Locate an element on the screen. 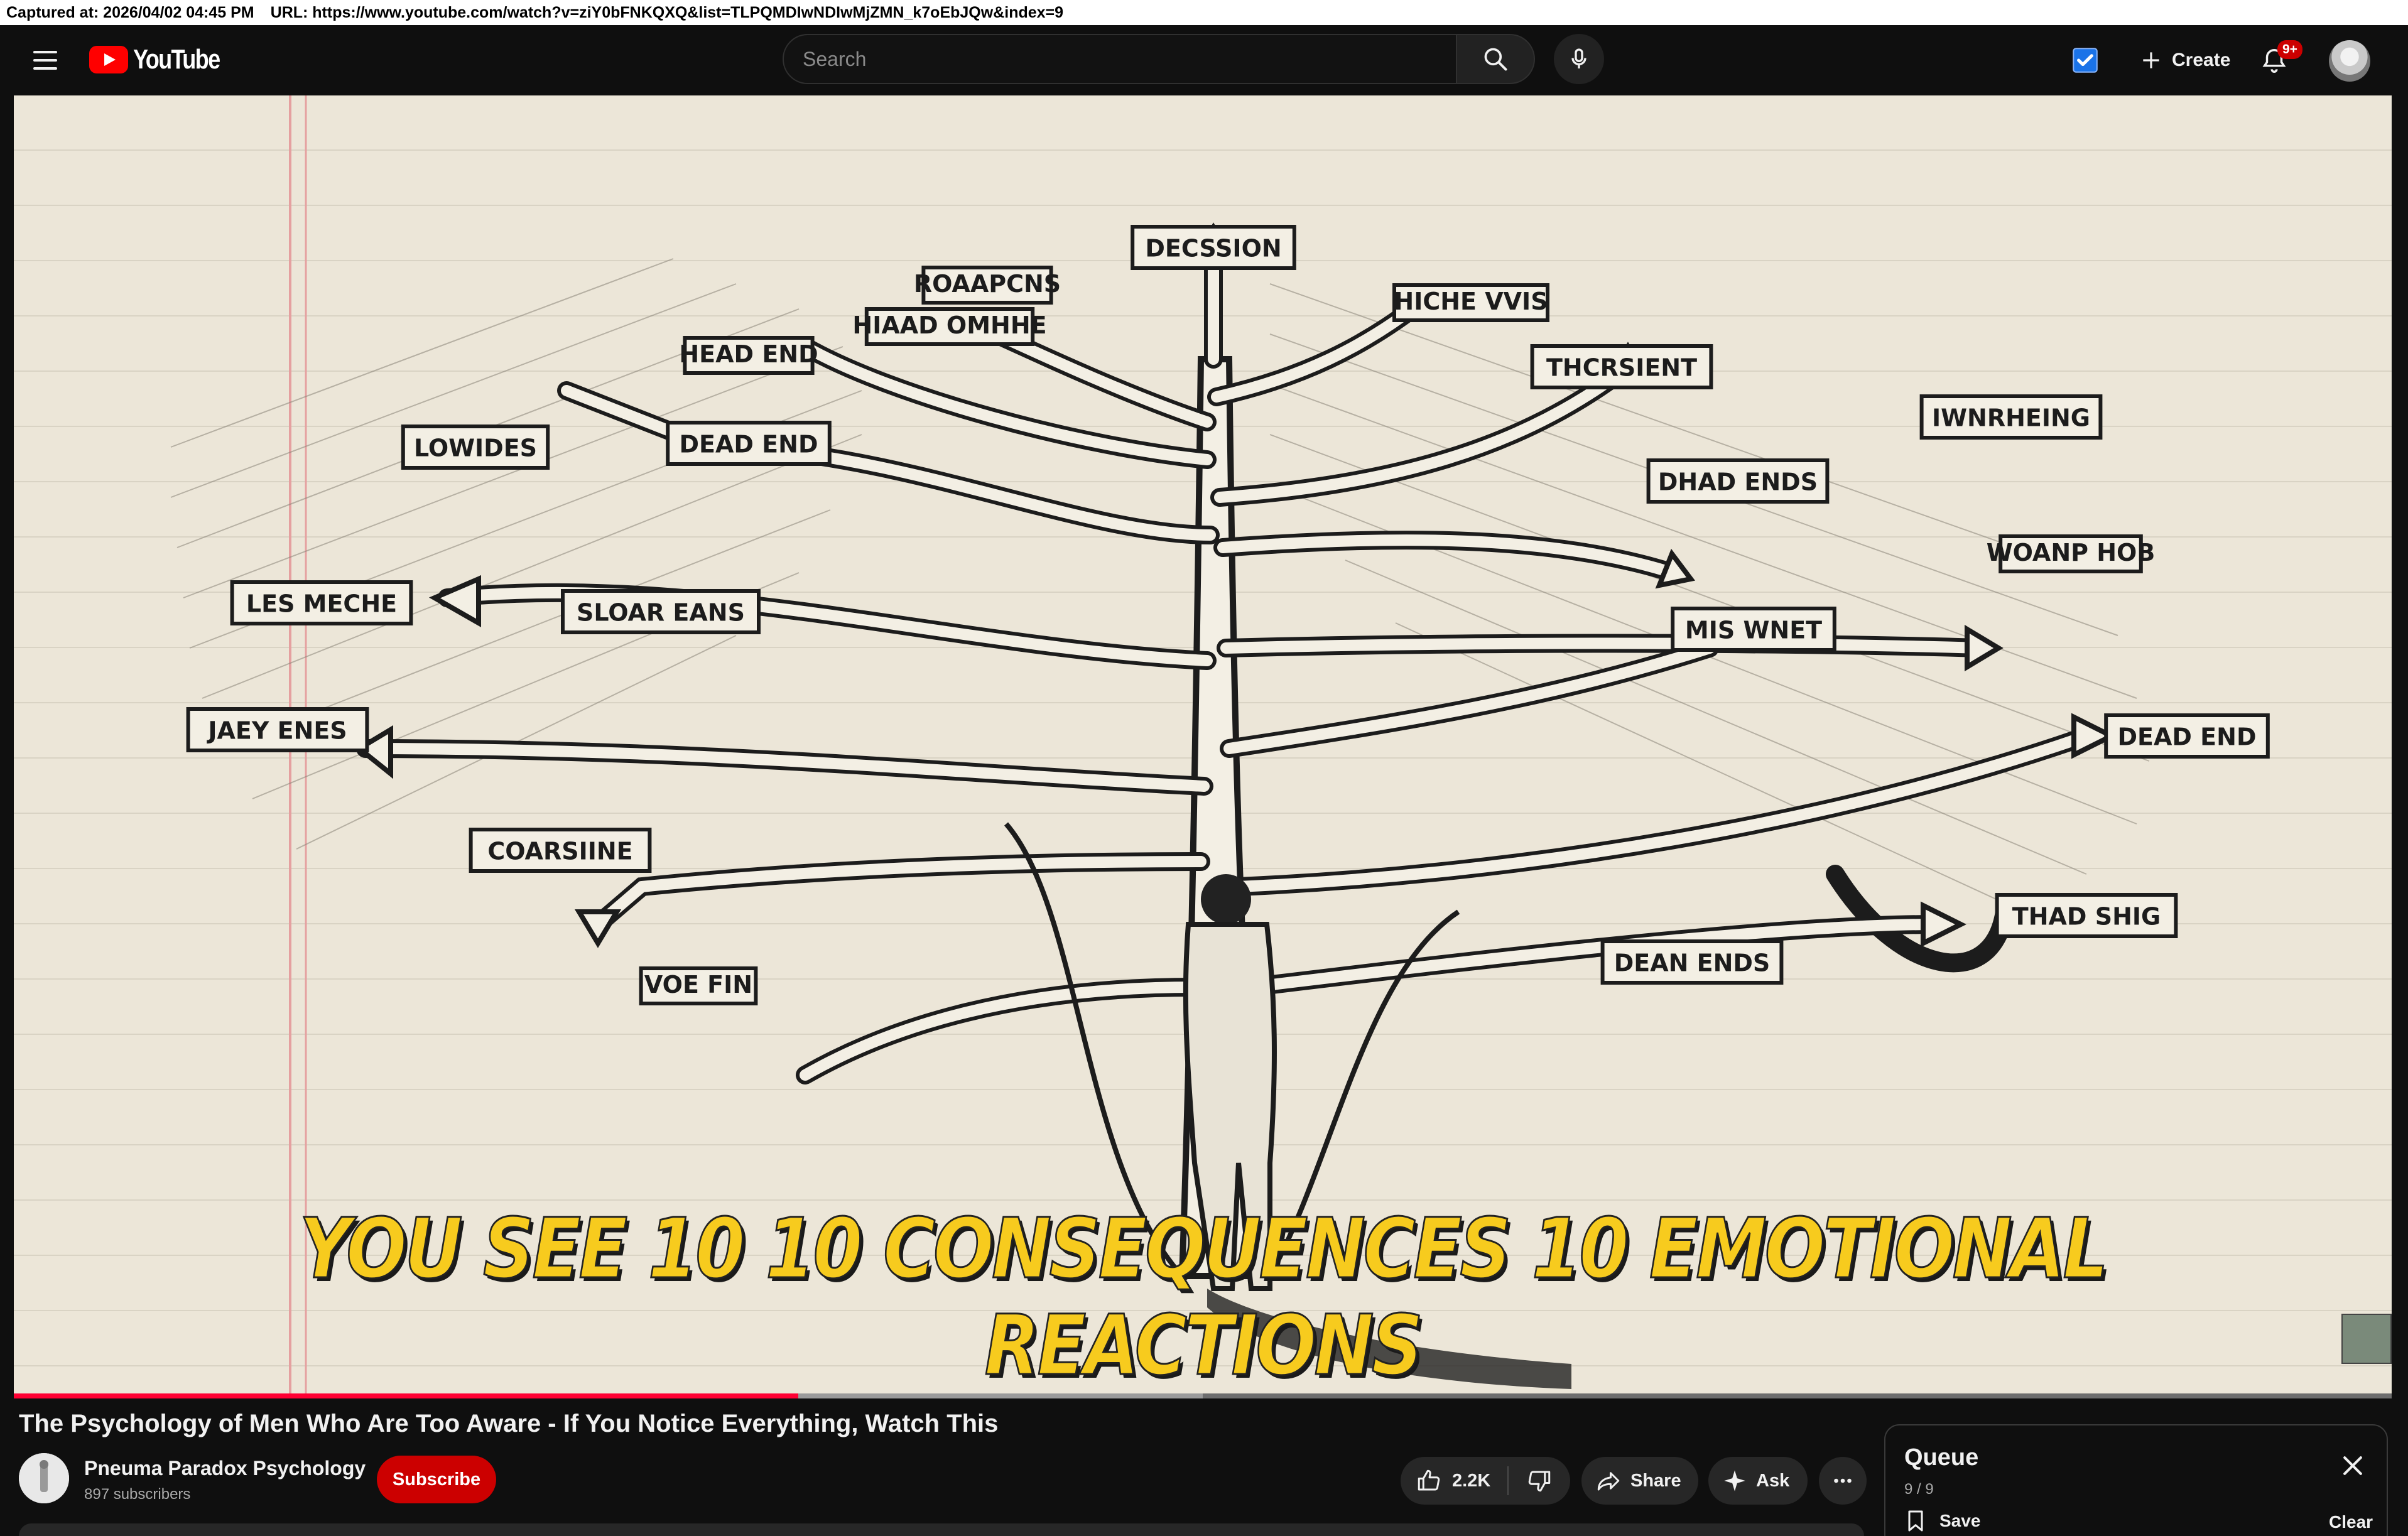 This screenshot has width=2408, height=1536. decision-tree-node-label: VOE FIN is located at coordinates (698, 985).